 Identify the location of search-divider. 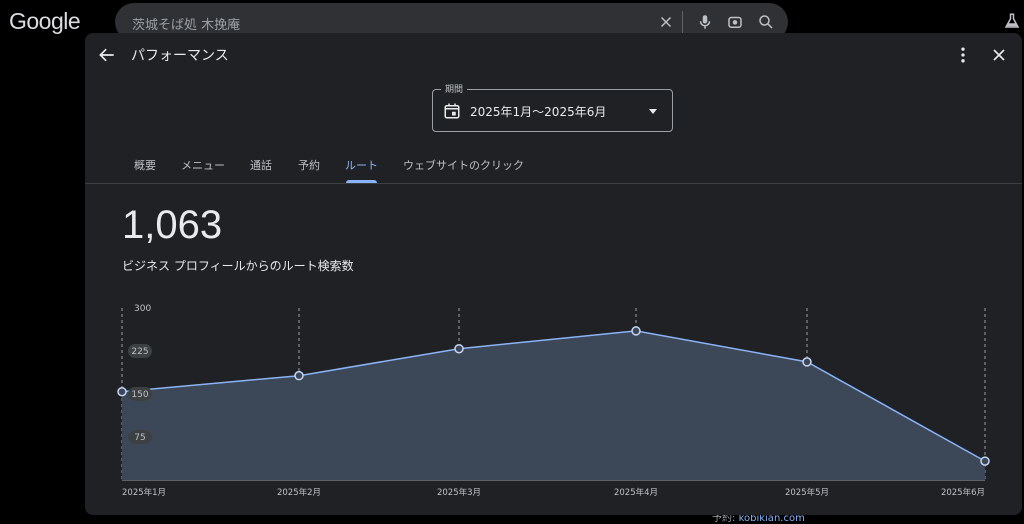
(682, 23).